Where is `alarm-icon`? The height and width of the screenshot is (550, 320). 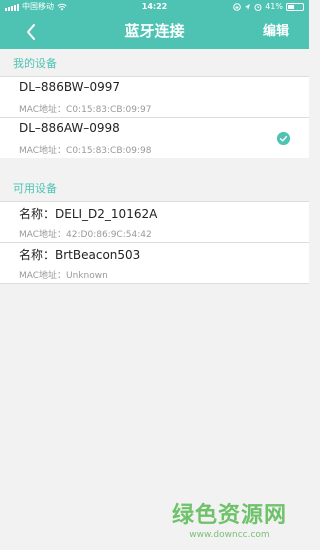
alarm-icon is located at coordinates (258, 7).